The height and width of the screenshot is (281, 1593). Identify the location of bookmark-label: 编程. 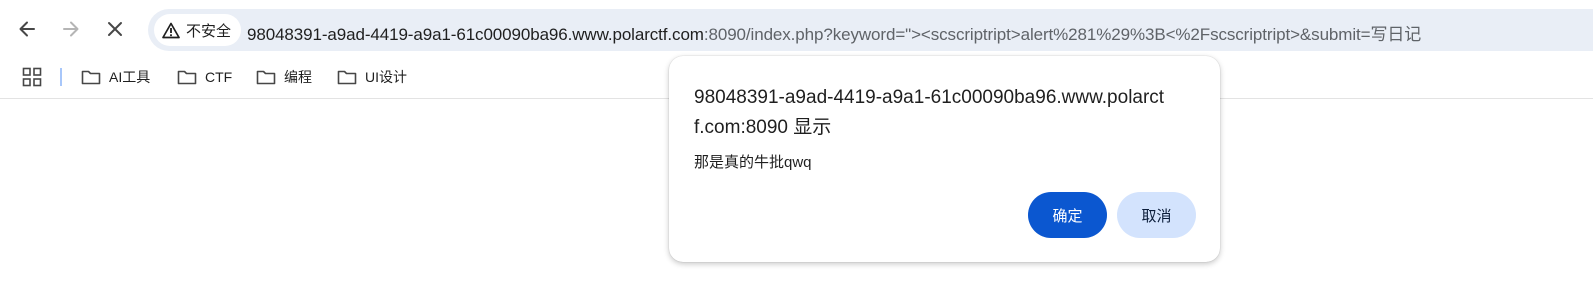
(298, 77).